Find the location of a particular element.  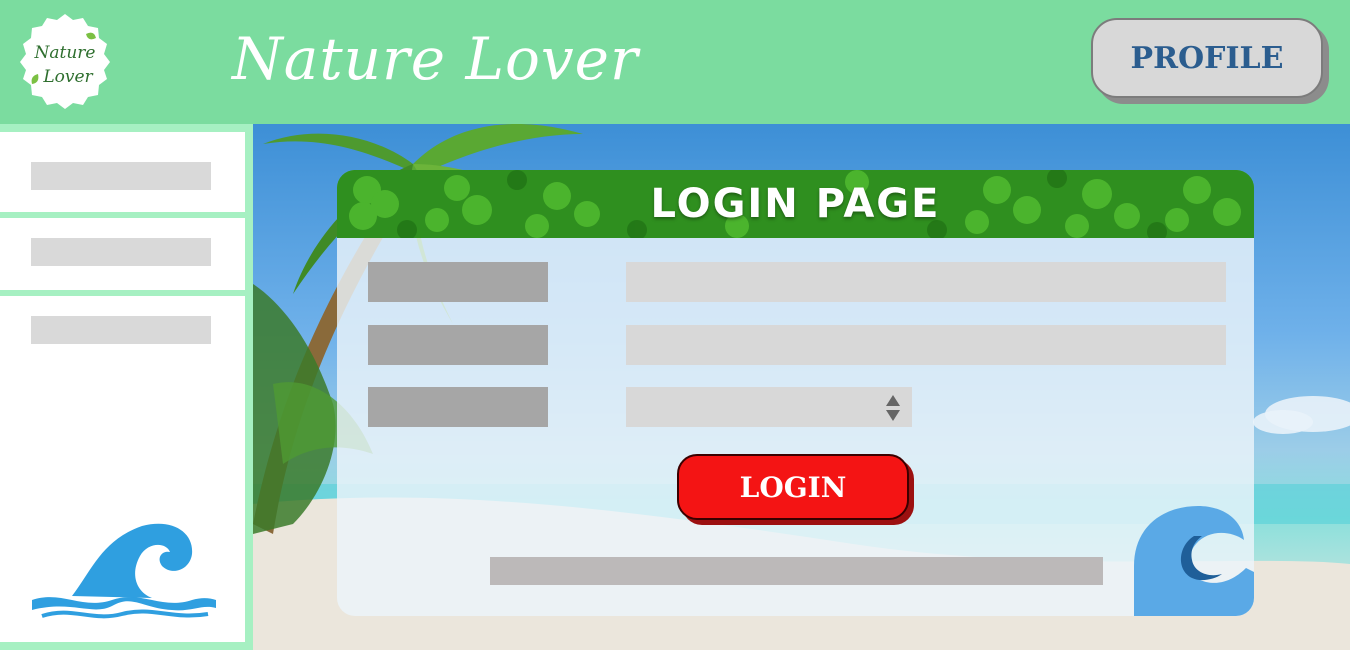

nature-lover-logo: Nature Lover is located at coordinates (65, 61).